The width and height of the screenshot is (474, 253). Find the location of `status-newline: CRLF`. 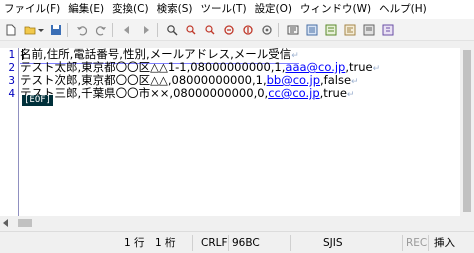

status-newline: CRLF is located at coordinates (214, 242).